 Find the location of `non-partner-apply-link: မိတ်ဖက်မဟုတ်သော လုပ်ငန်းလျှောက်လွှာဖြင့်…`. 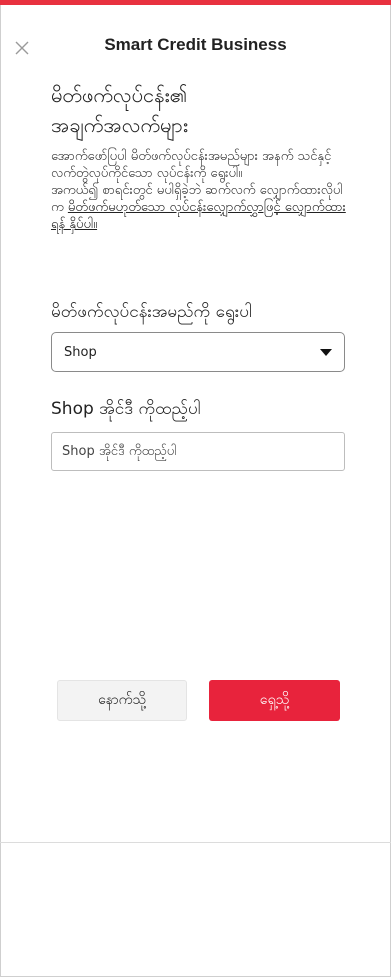

non-partner-apply-link: မိတ်ဖက်မဟုတ်သော လုပ်ငန်းလျှောက်လွှာဖြင့်… is located at coordinates (198, 216).